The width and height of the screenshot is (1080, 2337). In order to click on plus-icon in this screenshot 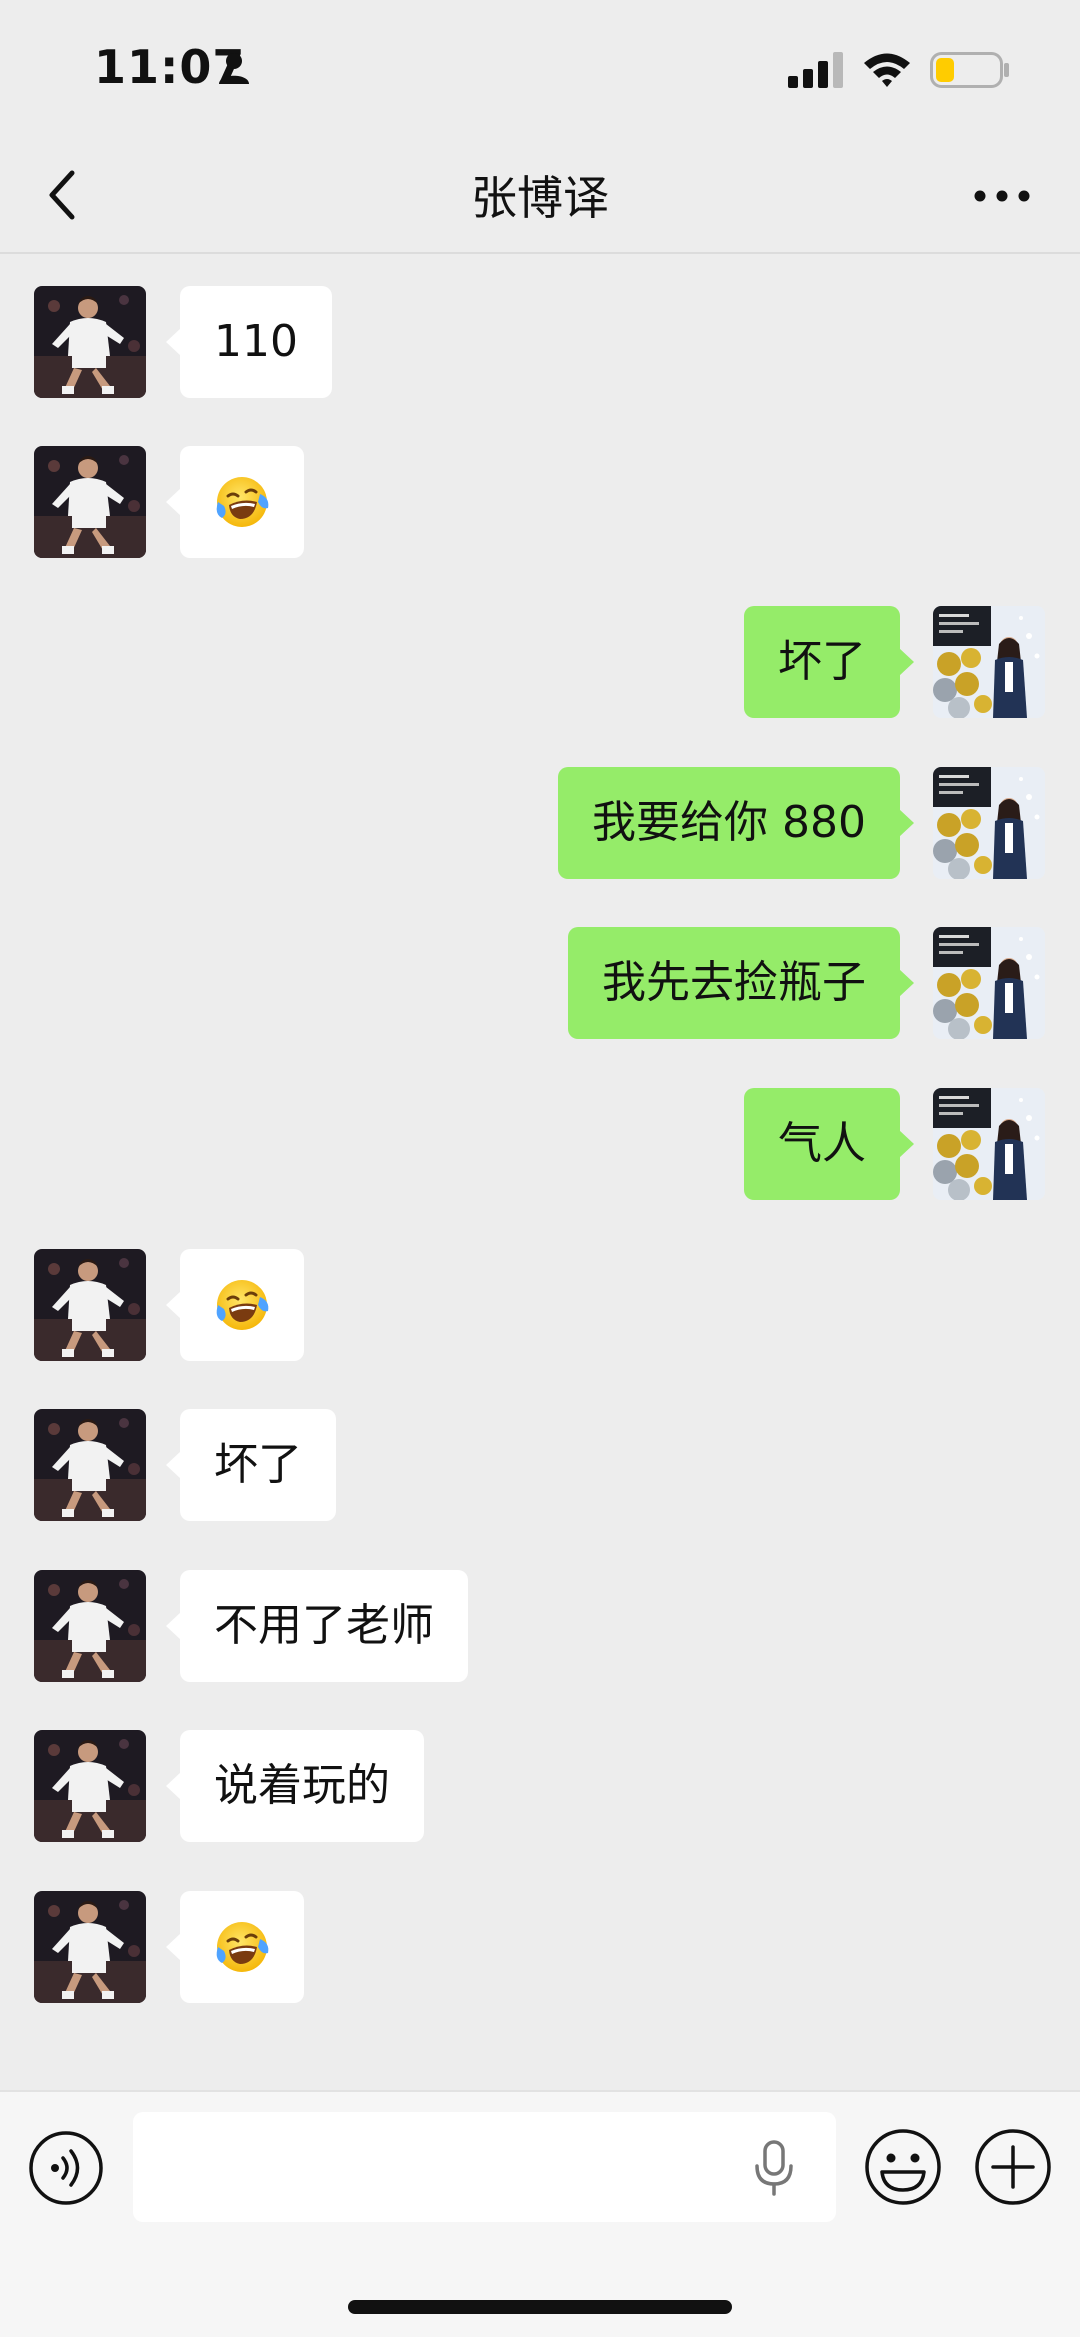, I will do `click(1013, 2167)`.